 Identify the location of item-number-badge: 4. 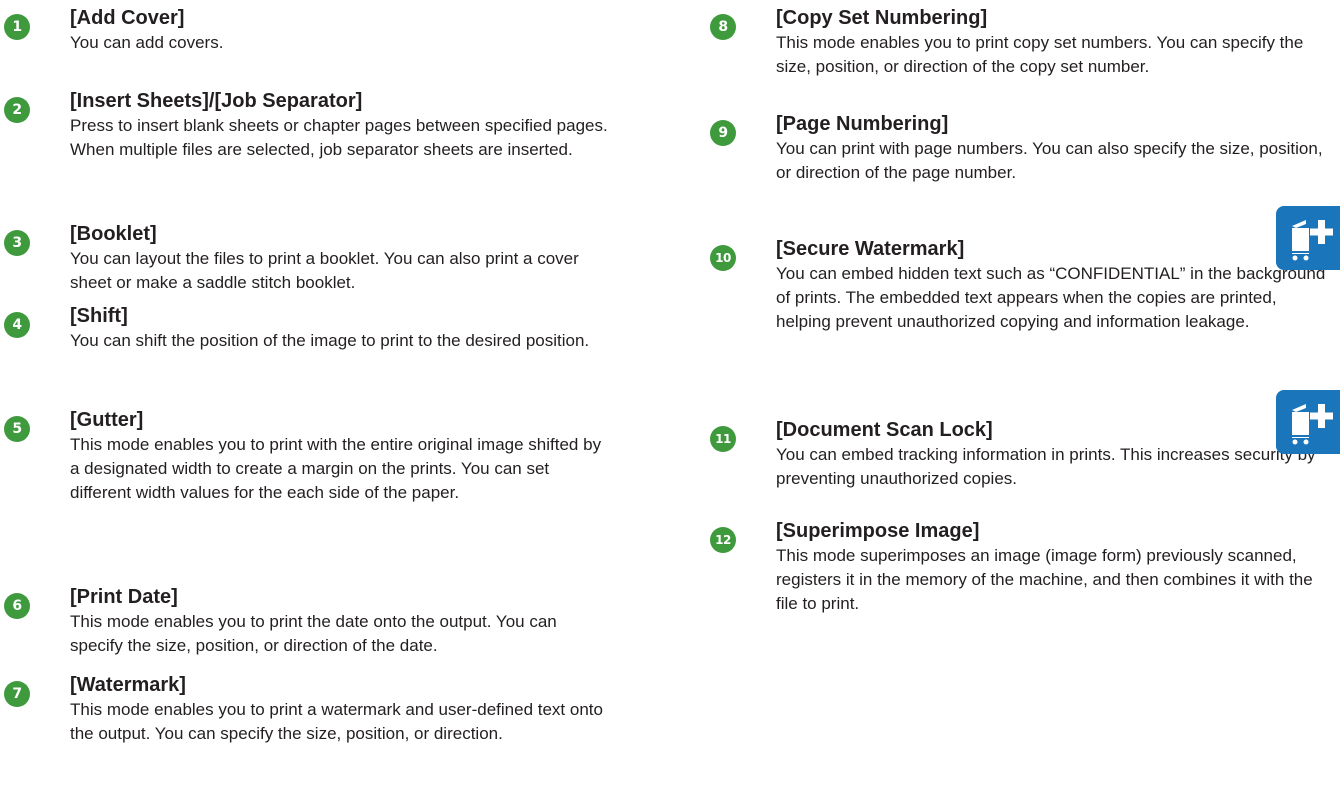
(17, 325).